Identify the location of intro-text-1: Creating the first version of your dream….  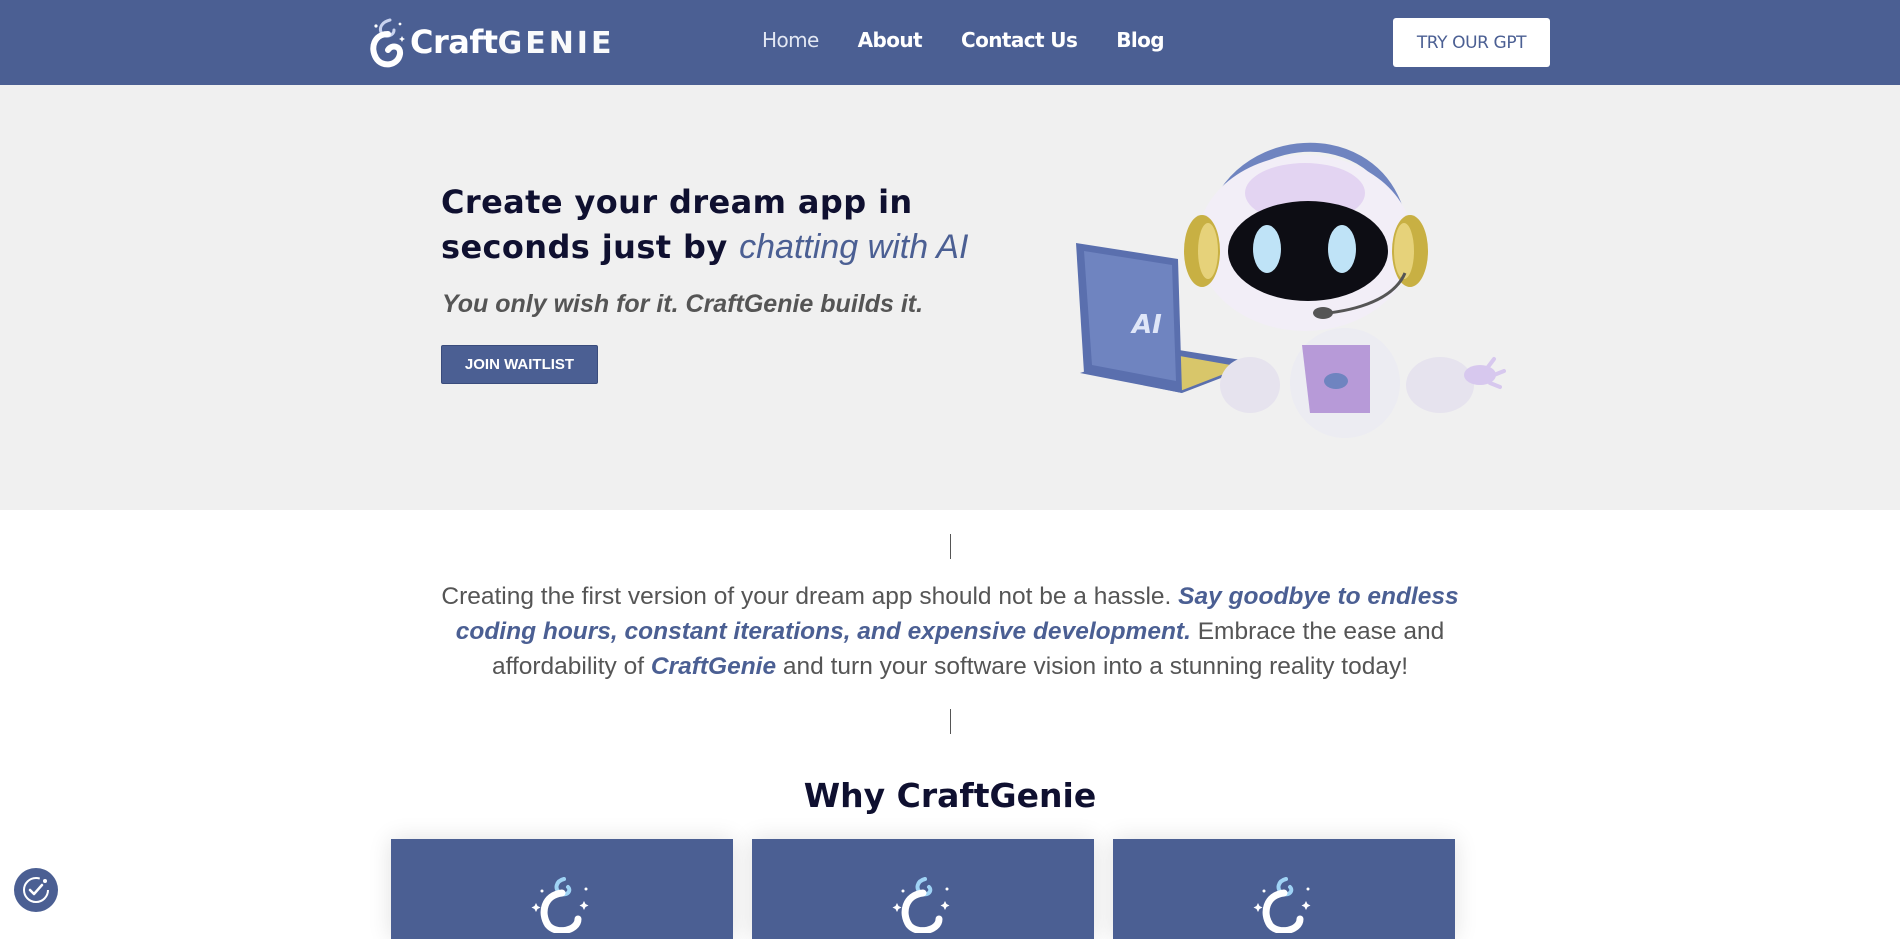
(810, 596).